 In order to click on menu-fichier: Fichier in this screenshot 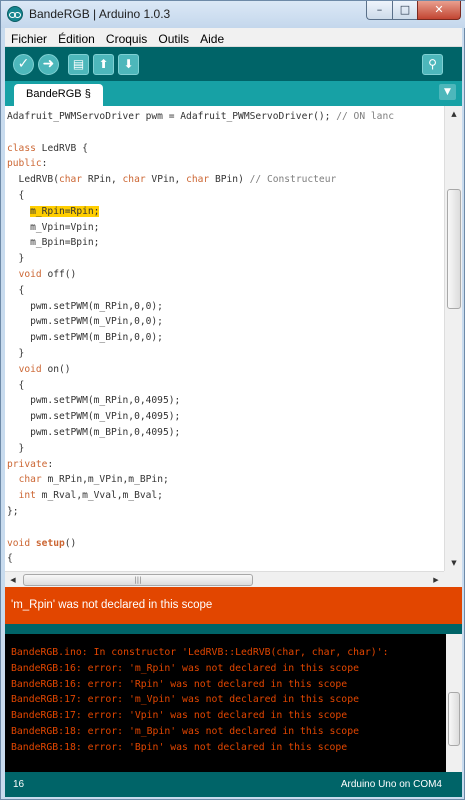, I will do `click(26, 38)`.